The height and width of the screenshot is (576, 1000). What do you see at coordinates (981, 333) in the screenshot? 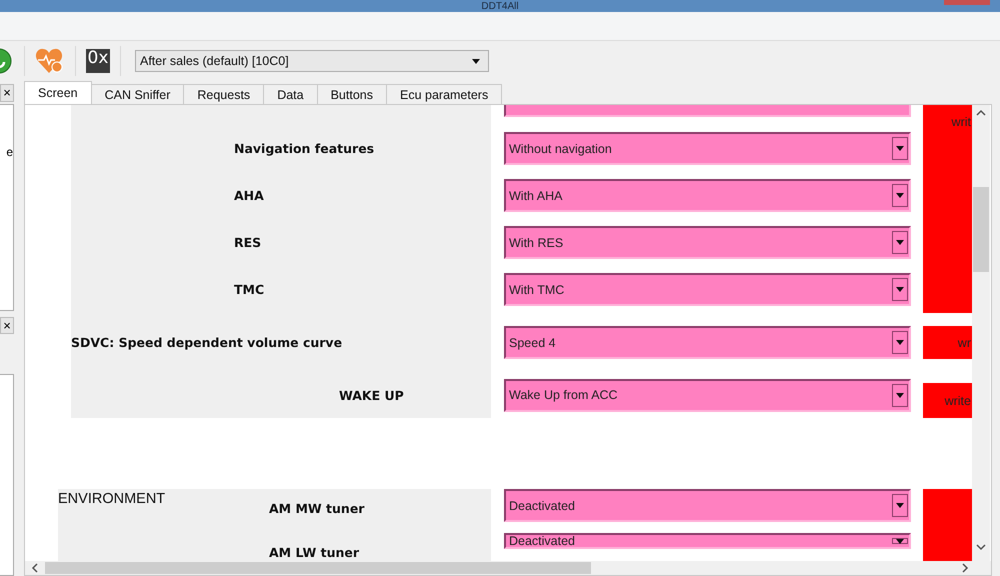
I see `vertical-scrollbar` at bounding box center [981, 333].